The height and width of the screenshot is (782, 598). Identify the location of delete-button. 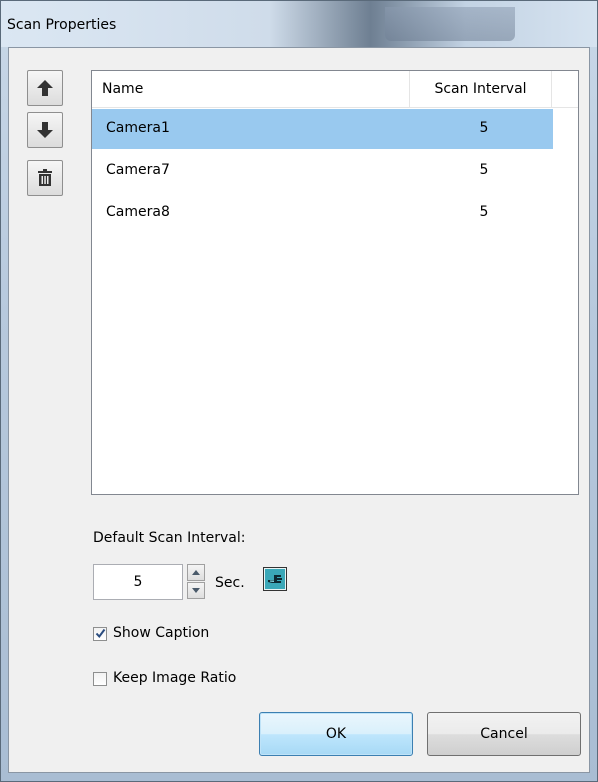
(45, 178).